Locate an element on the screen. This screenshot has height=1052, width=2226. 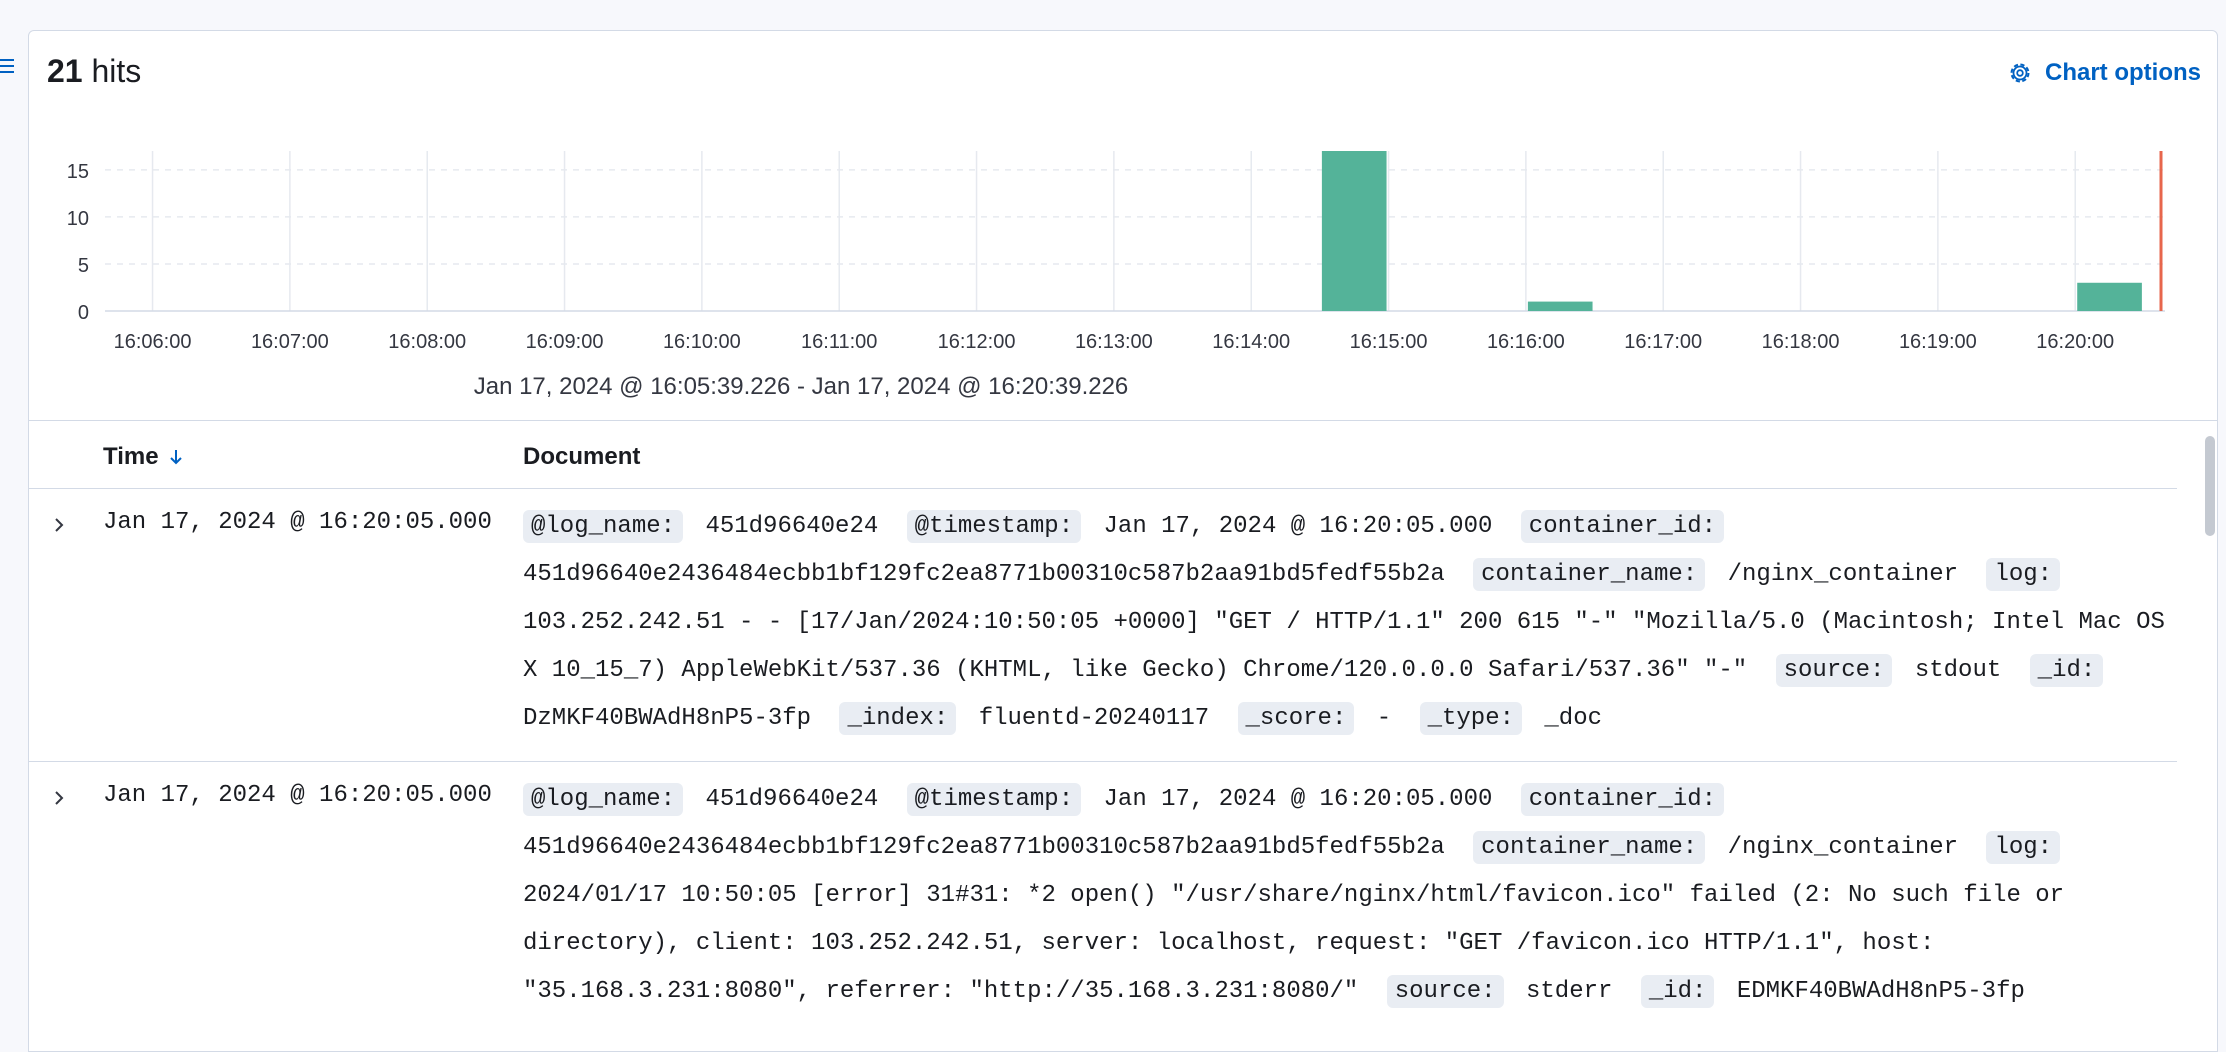
field-key: _score: is located at coordinates (1296, 718).